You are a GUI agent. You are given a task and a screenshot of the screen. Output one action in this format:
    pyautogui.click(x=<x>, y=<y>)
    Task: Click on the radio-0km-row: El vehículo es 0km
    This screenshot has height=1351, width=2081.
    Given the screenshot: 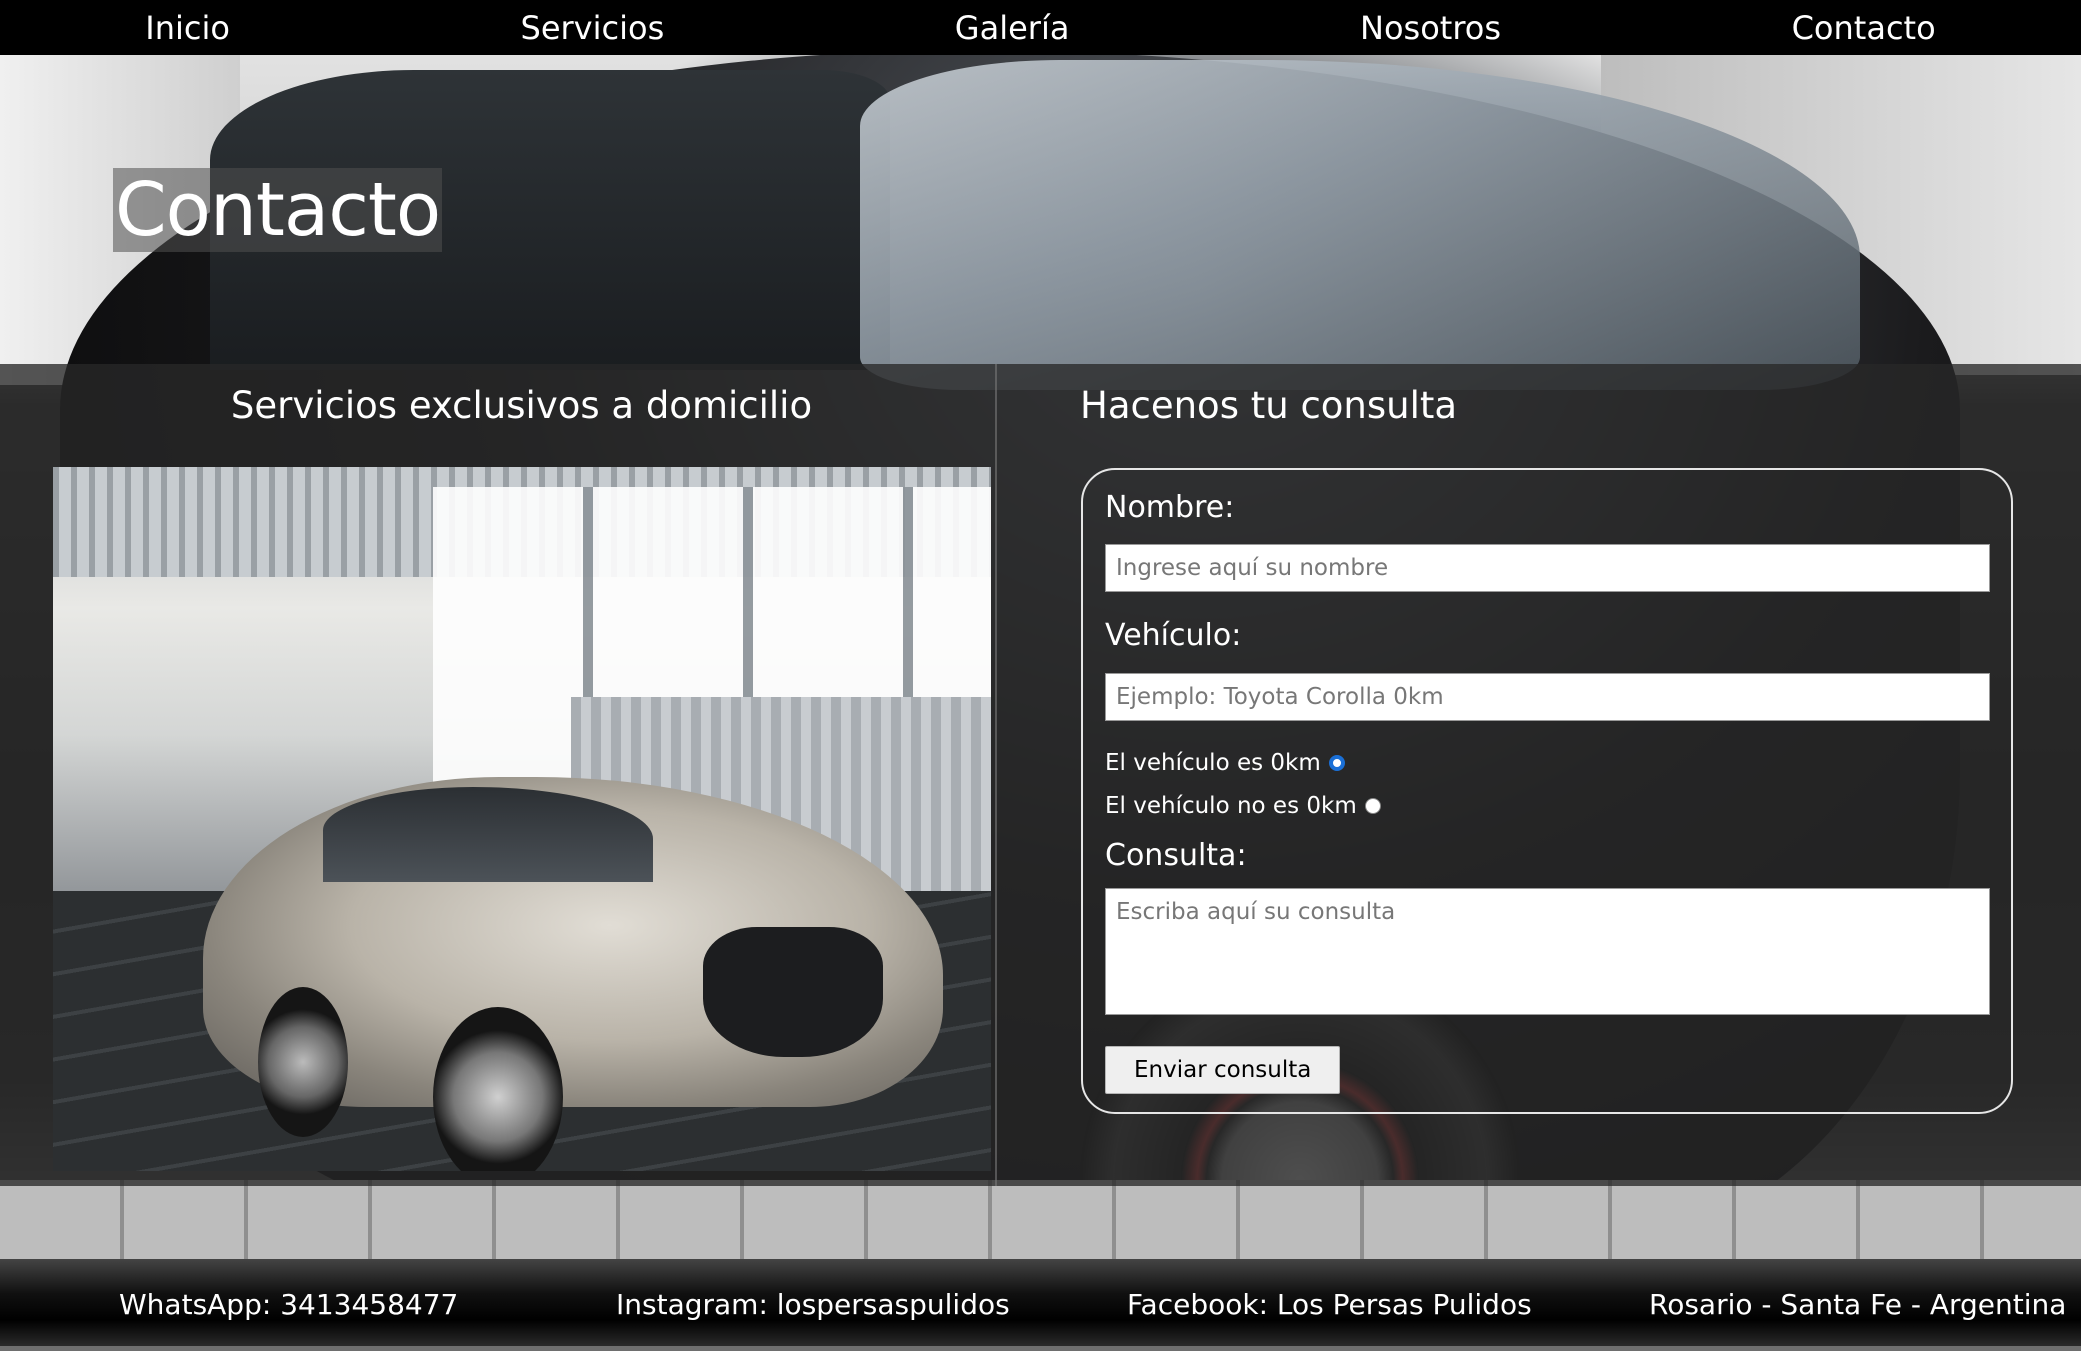 What is the action you would take?
    pyautogui.click(x=1225, y=763)
    